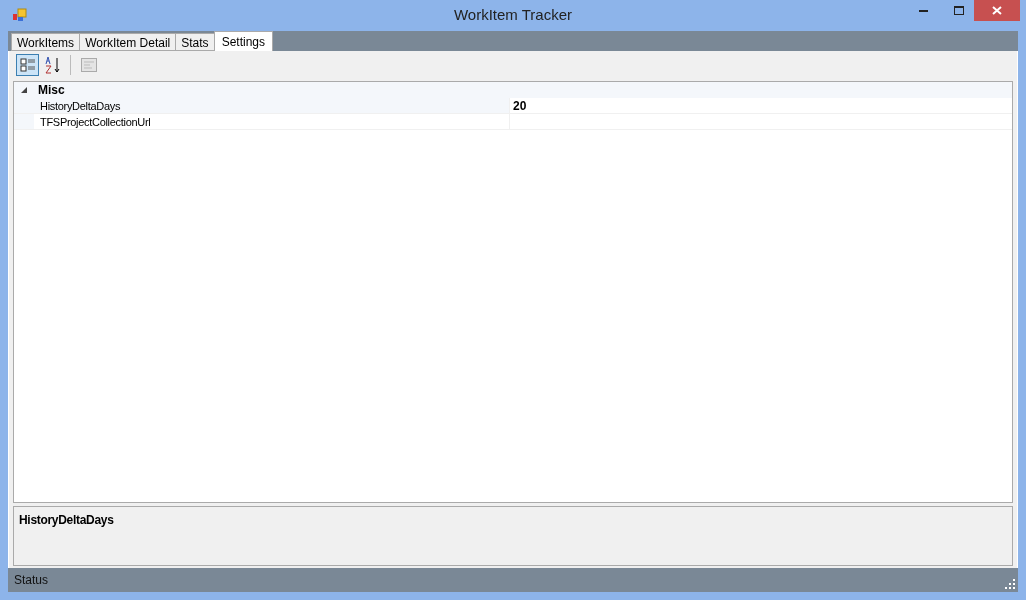 Image resolution: width=1026 pixels, height=600 pixels. I want to click on property-value: 20, so click(760, 105).